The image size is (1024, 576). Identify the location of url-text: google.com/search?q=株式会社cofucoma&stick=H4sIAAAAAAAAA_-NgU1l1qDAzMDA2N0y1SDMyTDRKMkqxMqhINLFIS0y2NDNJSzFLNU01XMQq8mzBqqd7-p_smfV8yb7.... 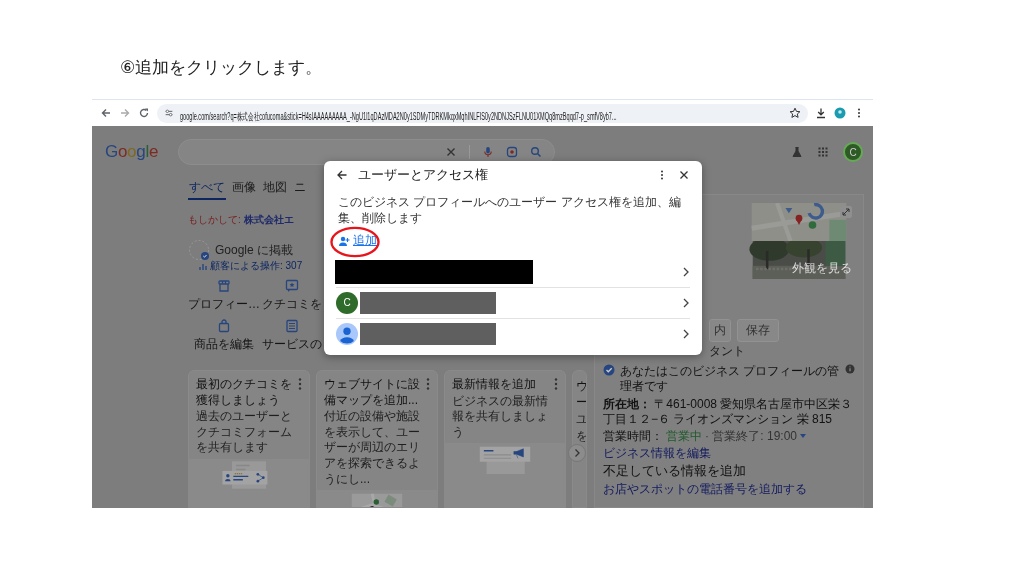
(398, 117).